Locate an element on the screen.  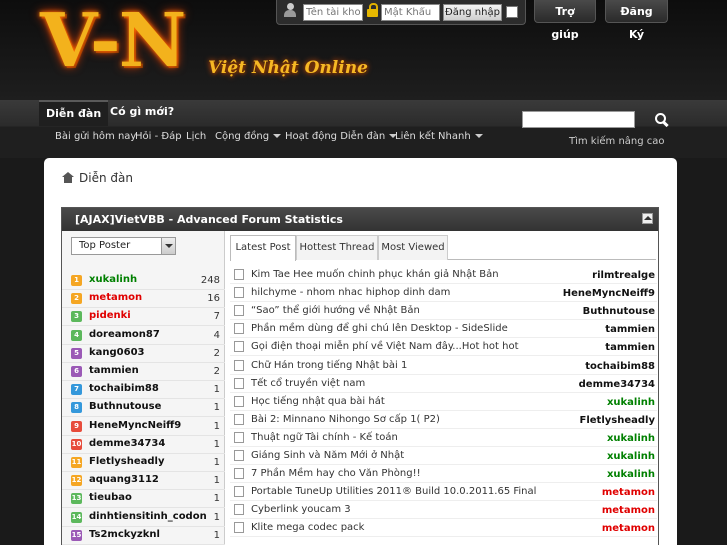
tab-latest-post: Latest Post is located at coordinates (263, 248).